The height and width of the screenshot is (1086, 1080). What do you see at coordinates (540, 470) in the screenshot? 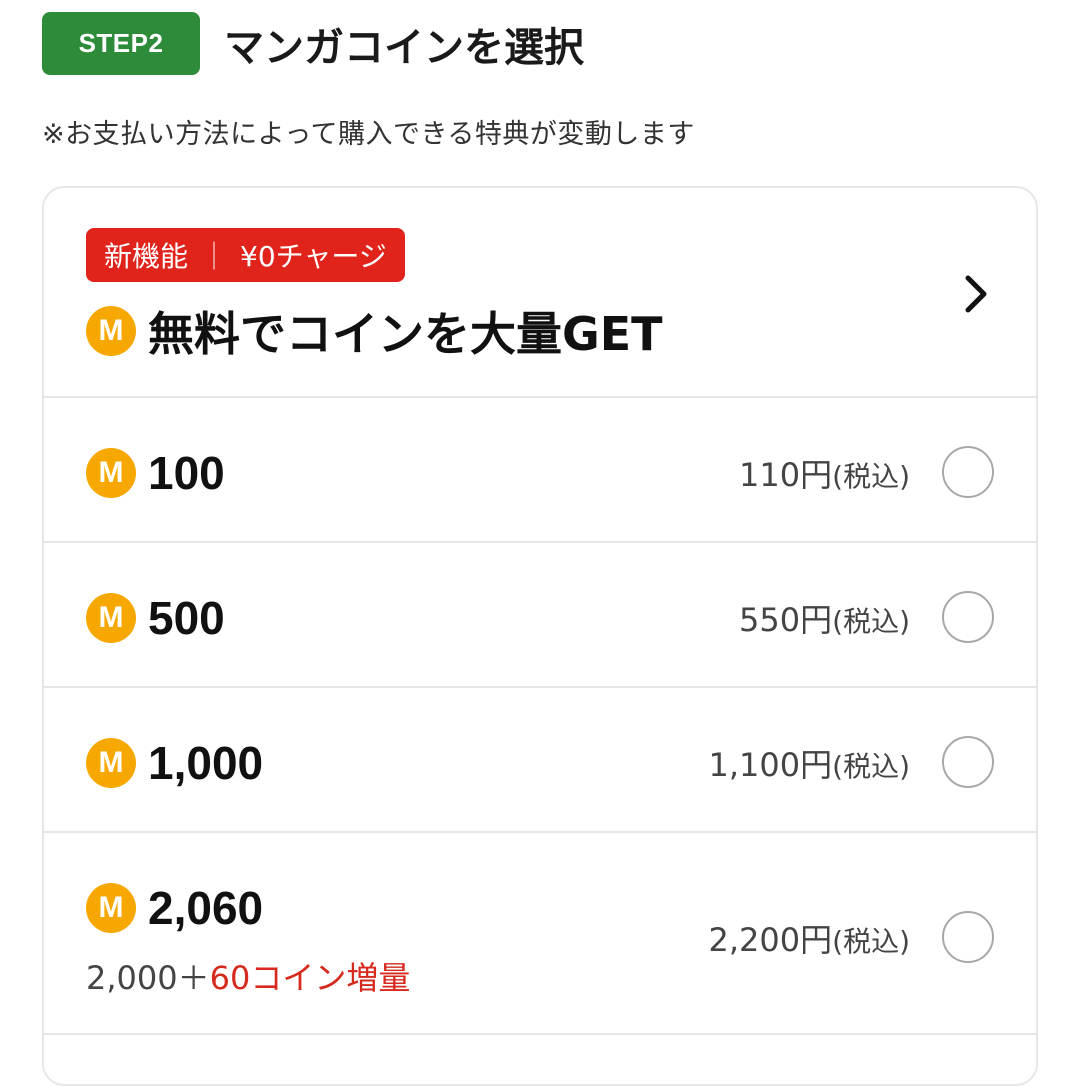
I see `coin-option-100: M 100 110円(税込)` at bounding box center [540, 470].